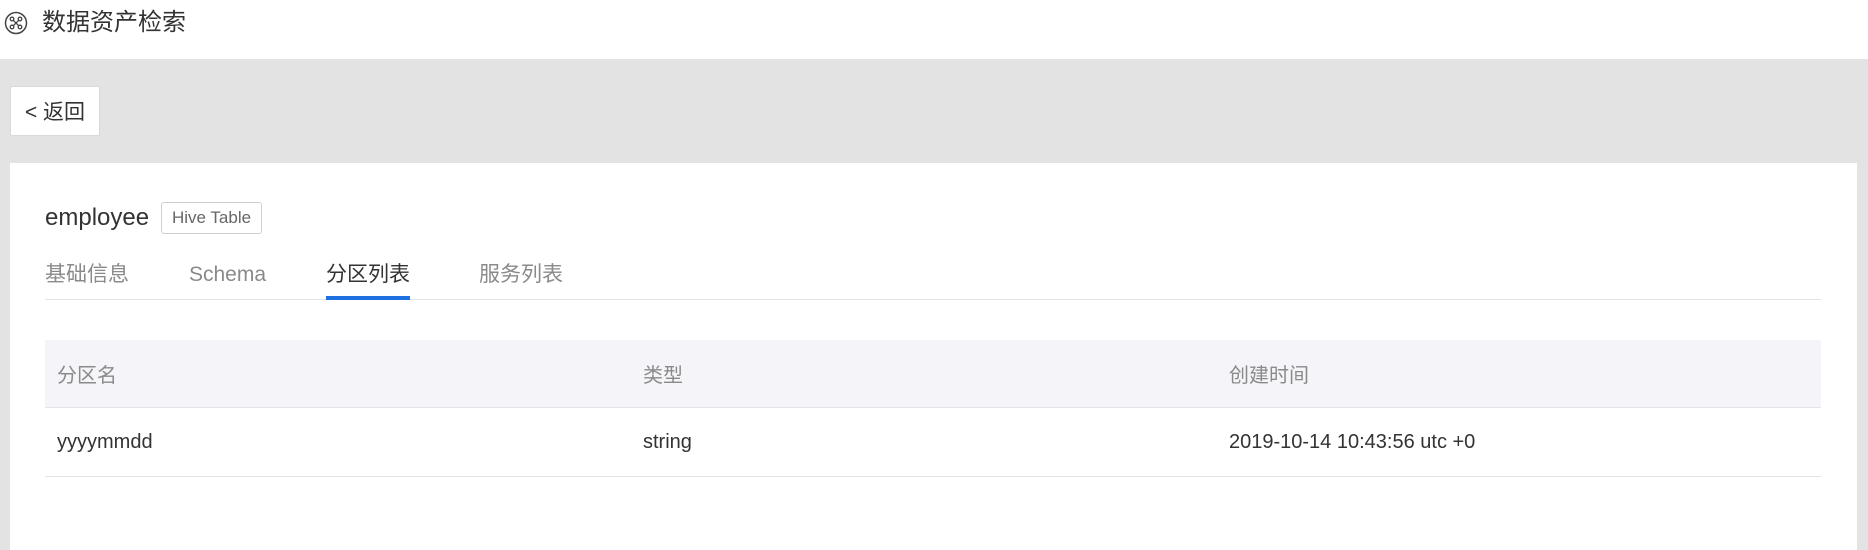 This screenshot has width=1868, height=550. Describe the element at coordinates (1269, 376) in the screenshot. I see `column-header-created-time: 创建时间` at that location.